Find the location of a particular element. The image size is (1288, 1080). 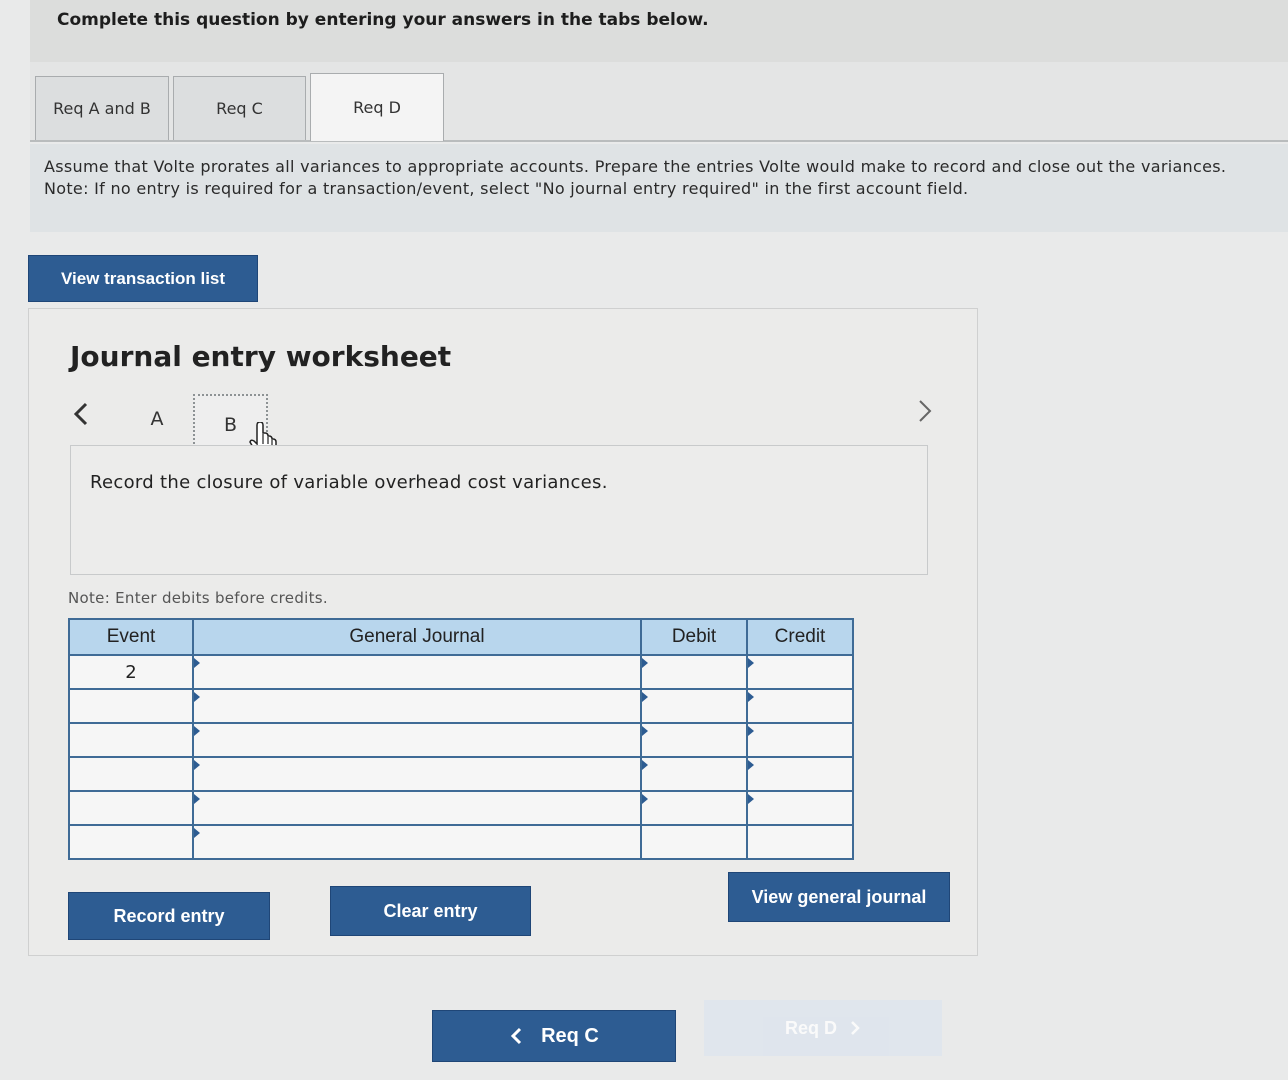

tab-req-d: Req D is located at coordinates (377, 107).